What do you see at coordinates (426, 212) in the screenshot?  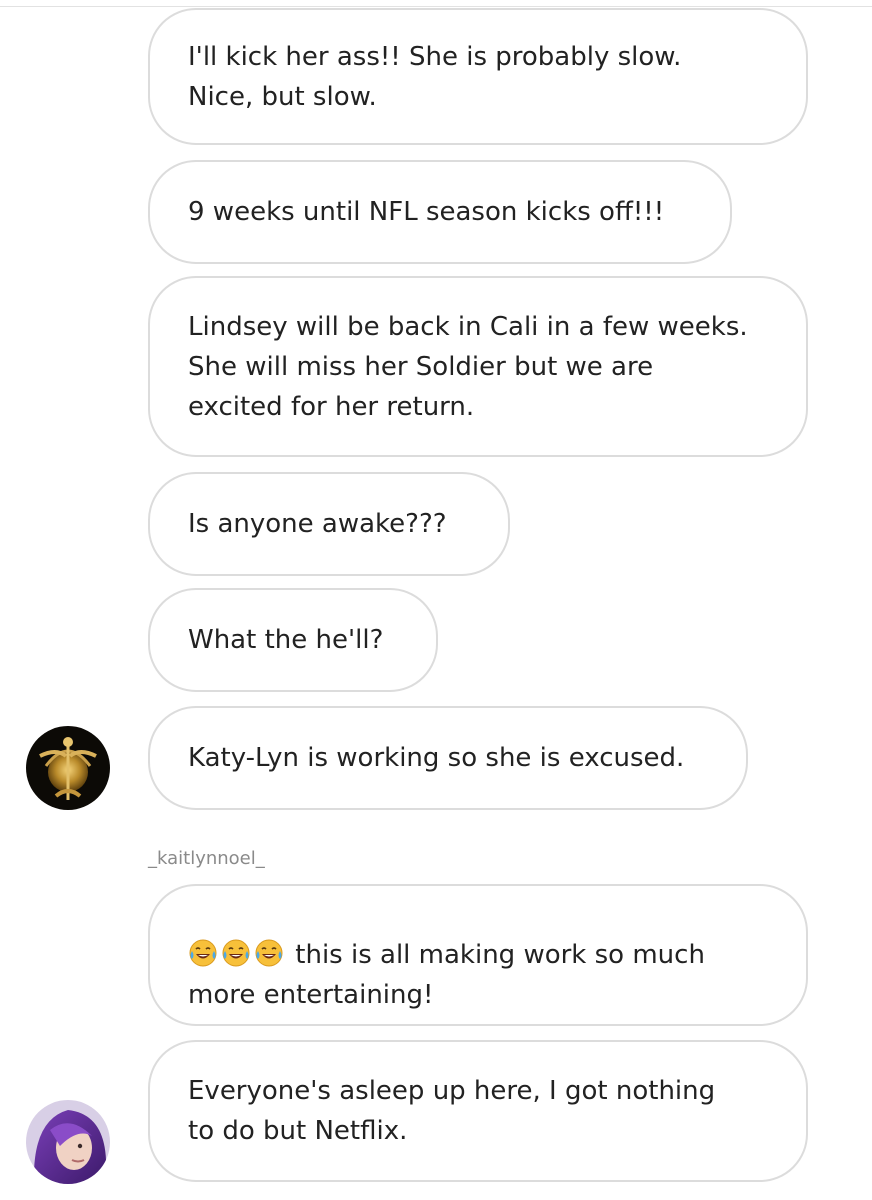 I see `message-text: 9 weeks until NFL season kicks off!!!` at bounding box center [426, 212].